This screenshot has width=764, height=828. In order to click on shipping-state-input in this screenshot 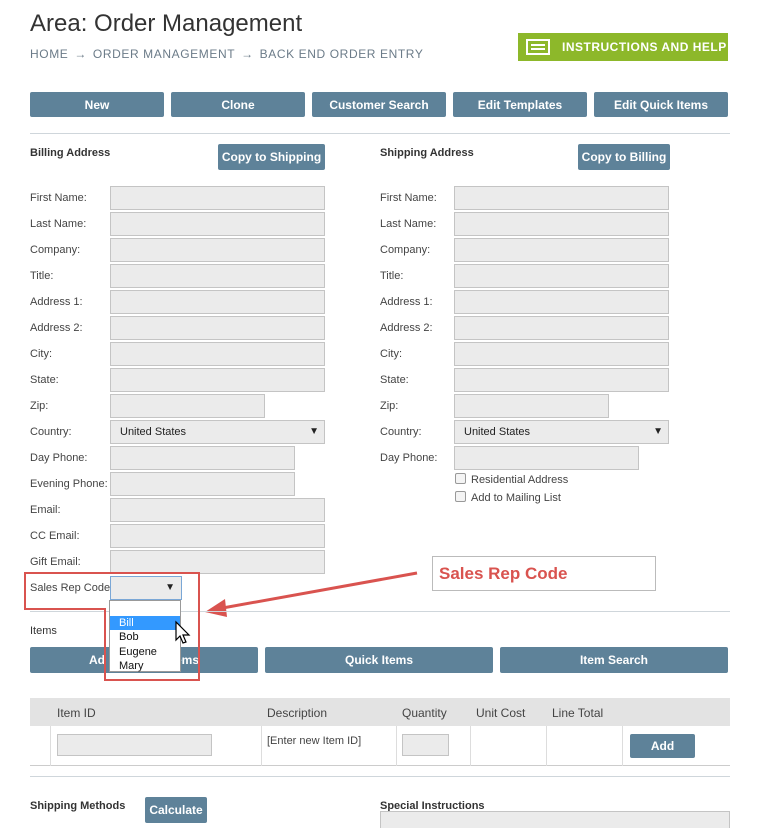, I will do `click(561, 380)`.